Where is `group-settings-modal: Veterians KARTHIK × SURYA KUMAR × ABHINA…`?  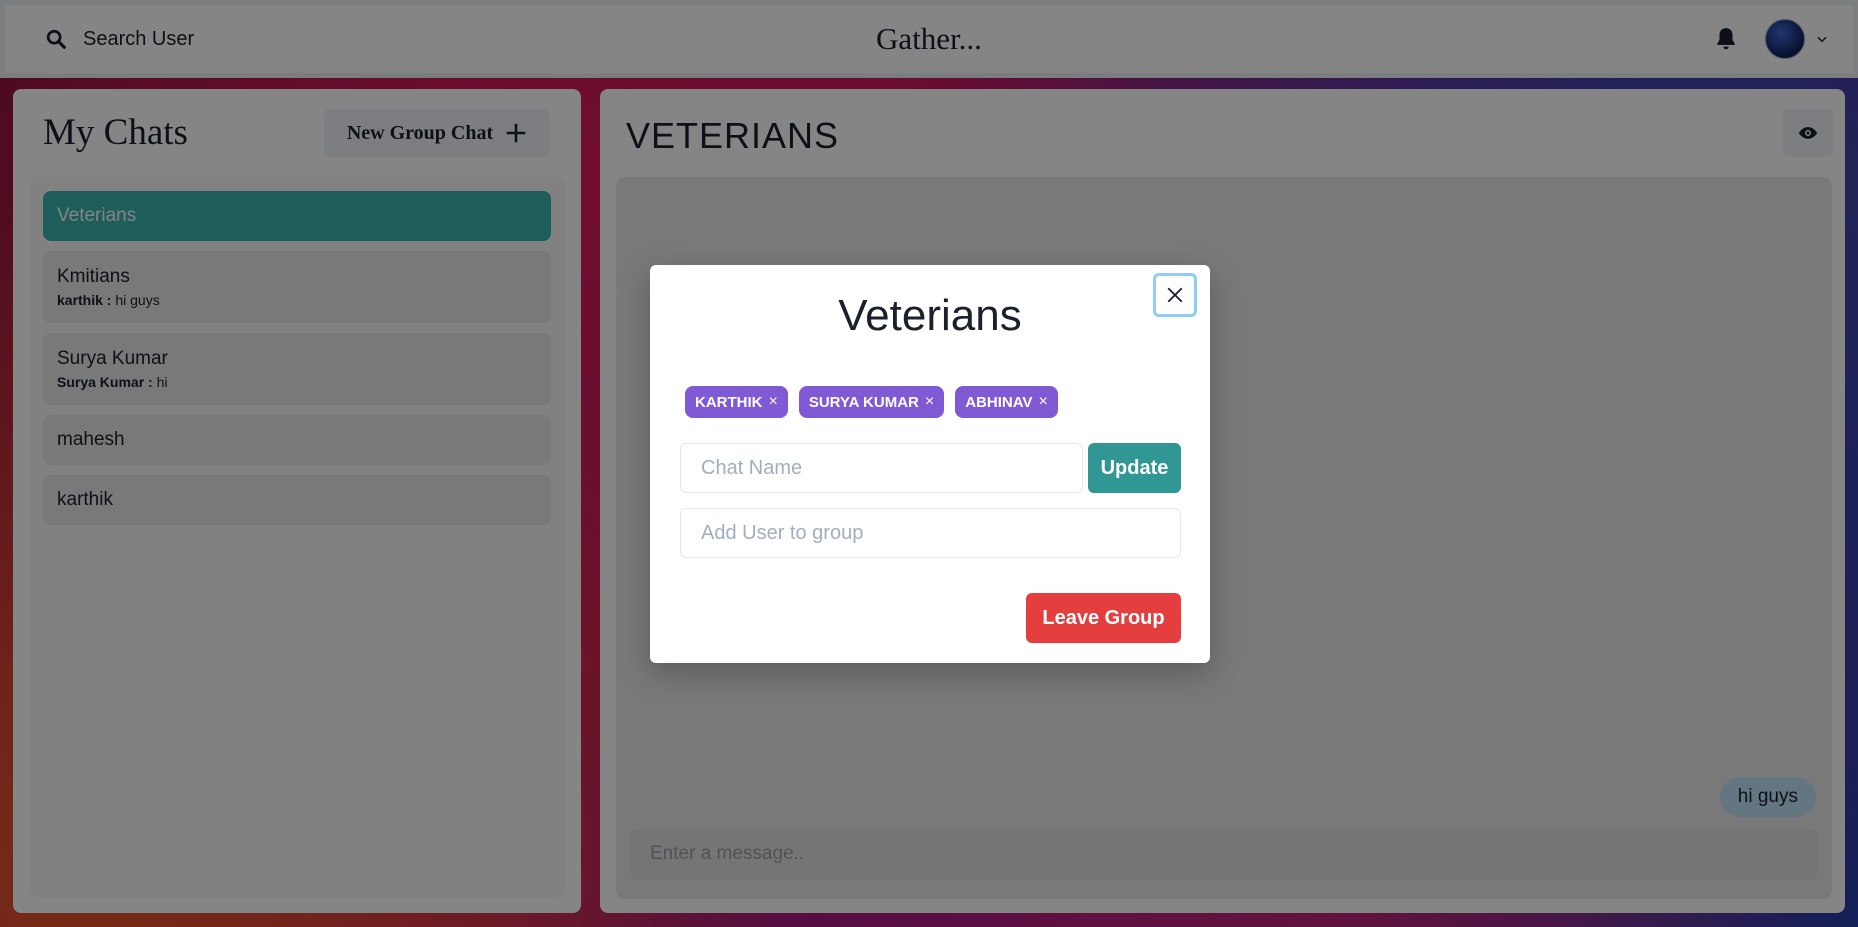 group-settings-modal: Veterians KARTHIK × SURYA KUMAR × ABHINA… is located at coordinates (930, 464).